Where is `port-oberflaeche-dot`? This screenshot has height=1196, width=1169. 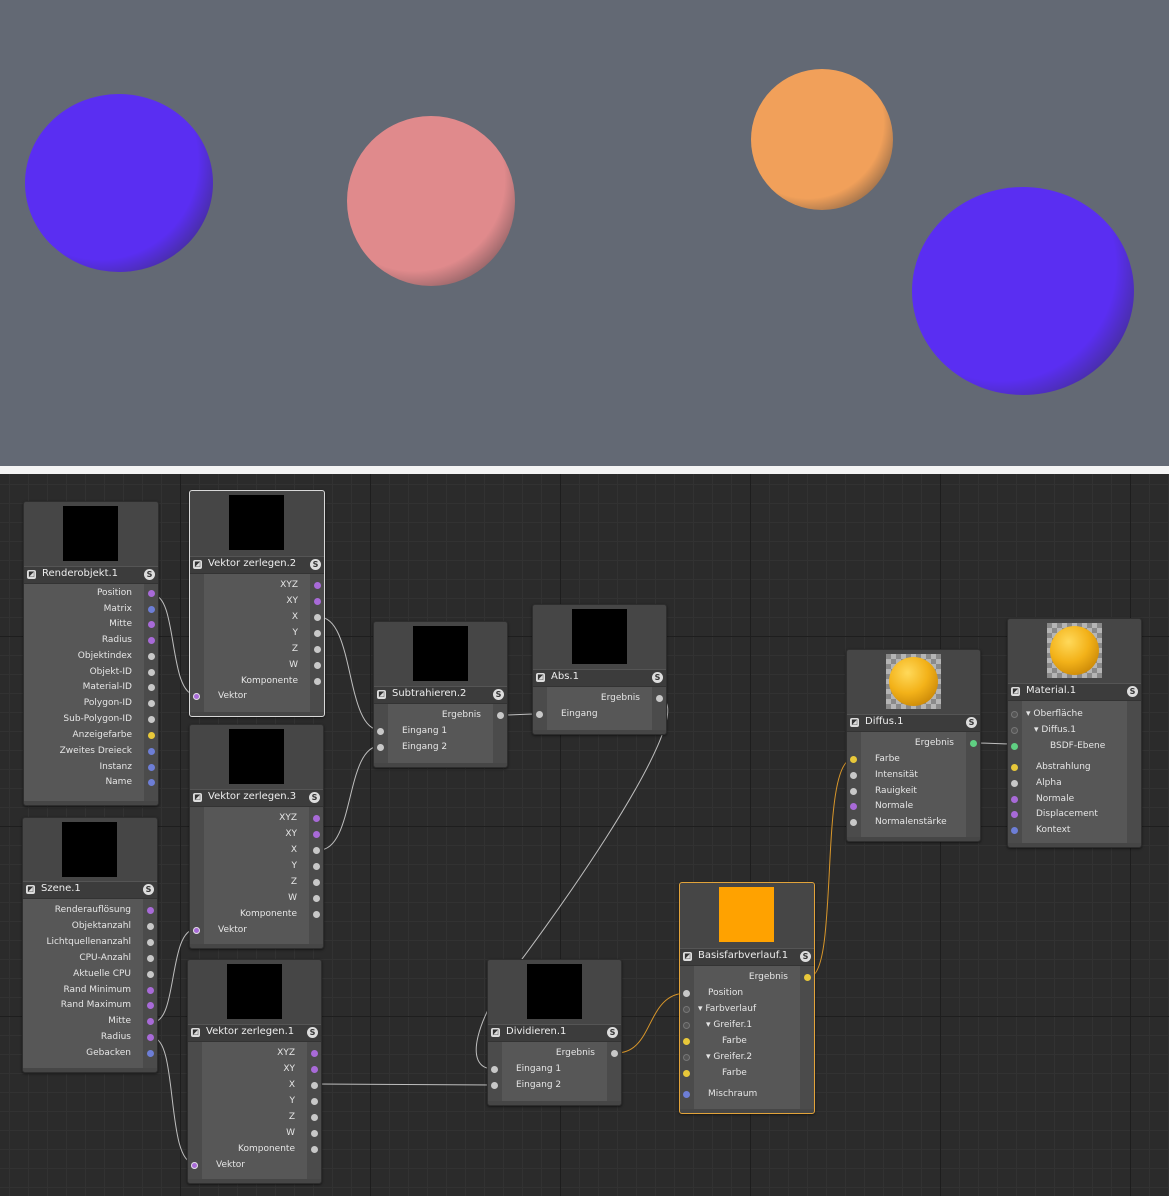 port-oberflaeche-dot is located at coordinates (1014, 714).